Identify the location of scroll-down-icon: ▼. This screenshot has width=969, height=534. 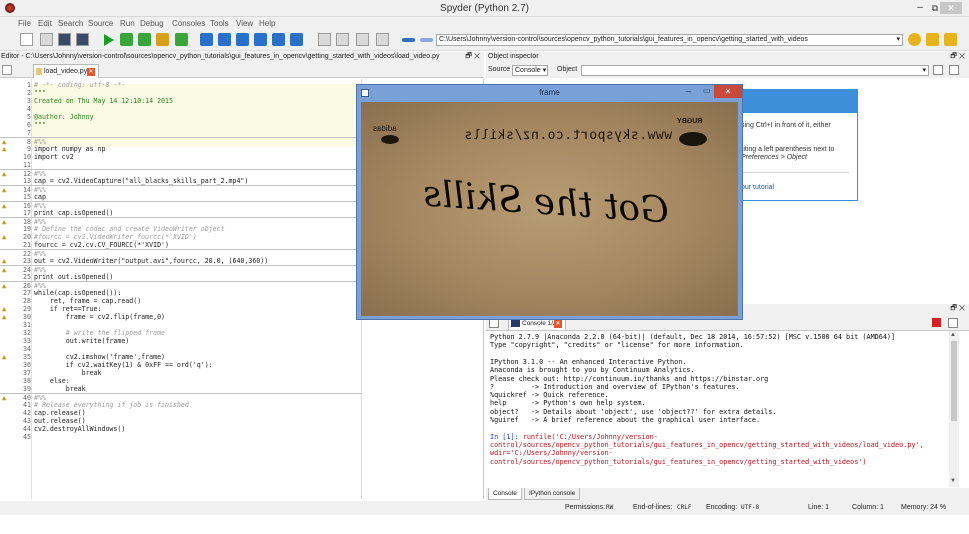
(953, 481).